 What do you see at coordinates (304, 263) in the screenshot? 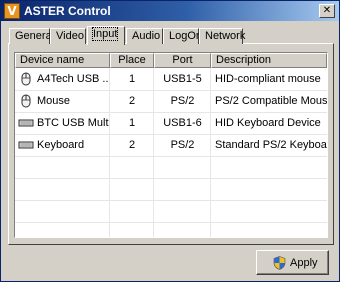
I see `apply-button-label: Apply` at bounding box center [304, 263].